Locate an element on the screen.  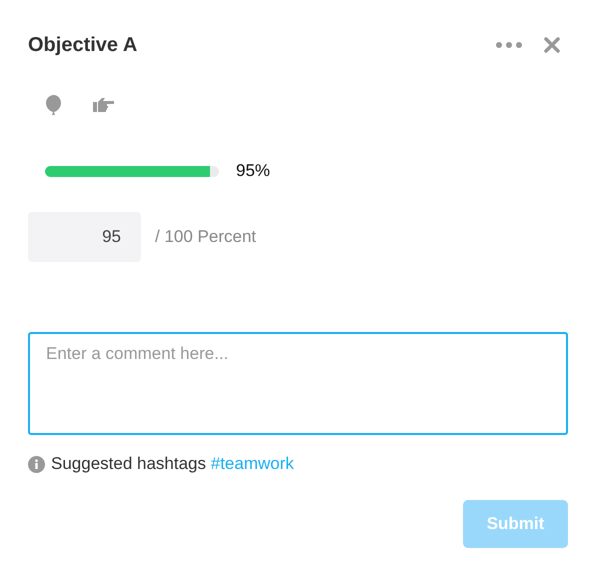
hashtag-link: #teamwork is located at coordinates (252, 463).